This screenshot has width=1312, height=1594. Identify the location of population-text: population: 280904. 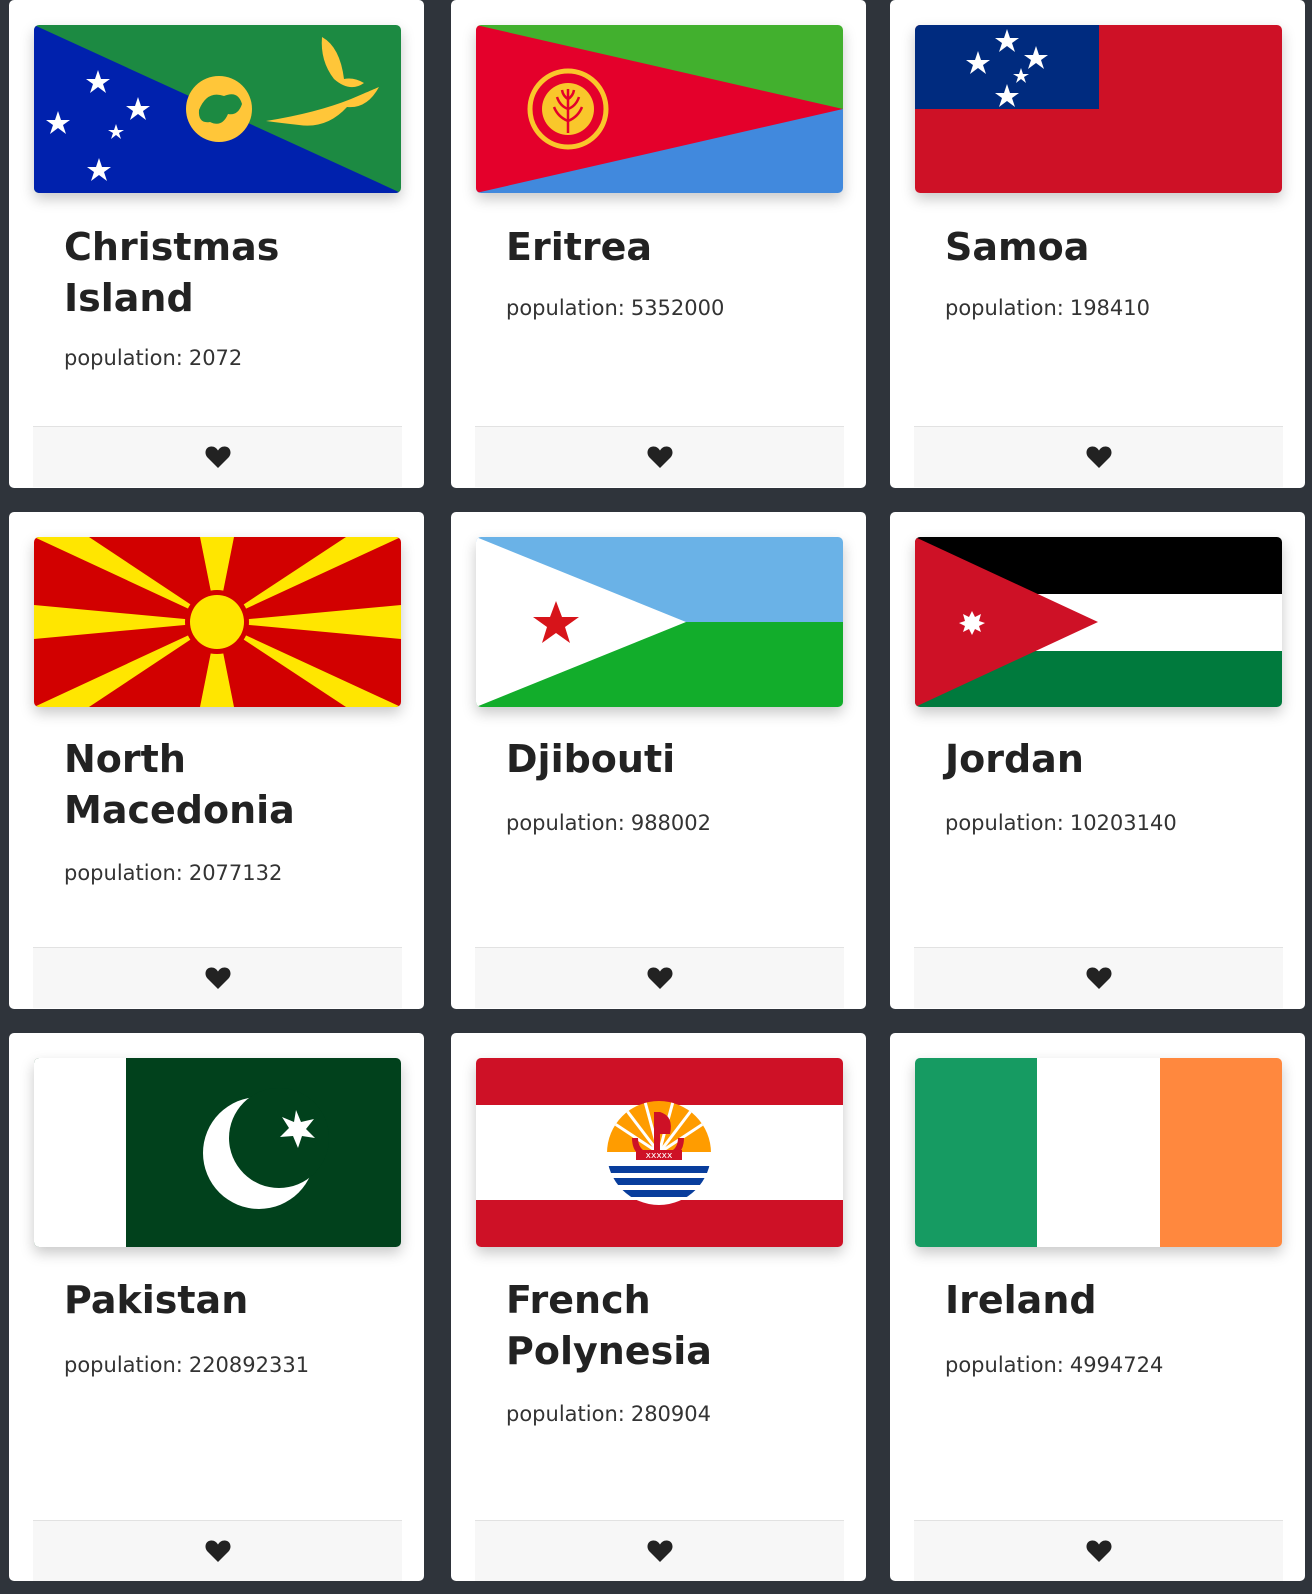
(608, 1414).